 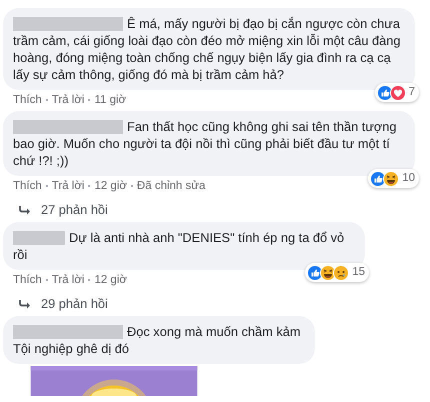 I want to click on laughing-face-icon, so click(x=391, y=178).